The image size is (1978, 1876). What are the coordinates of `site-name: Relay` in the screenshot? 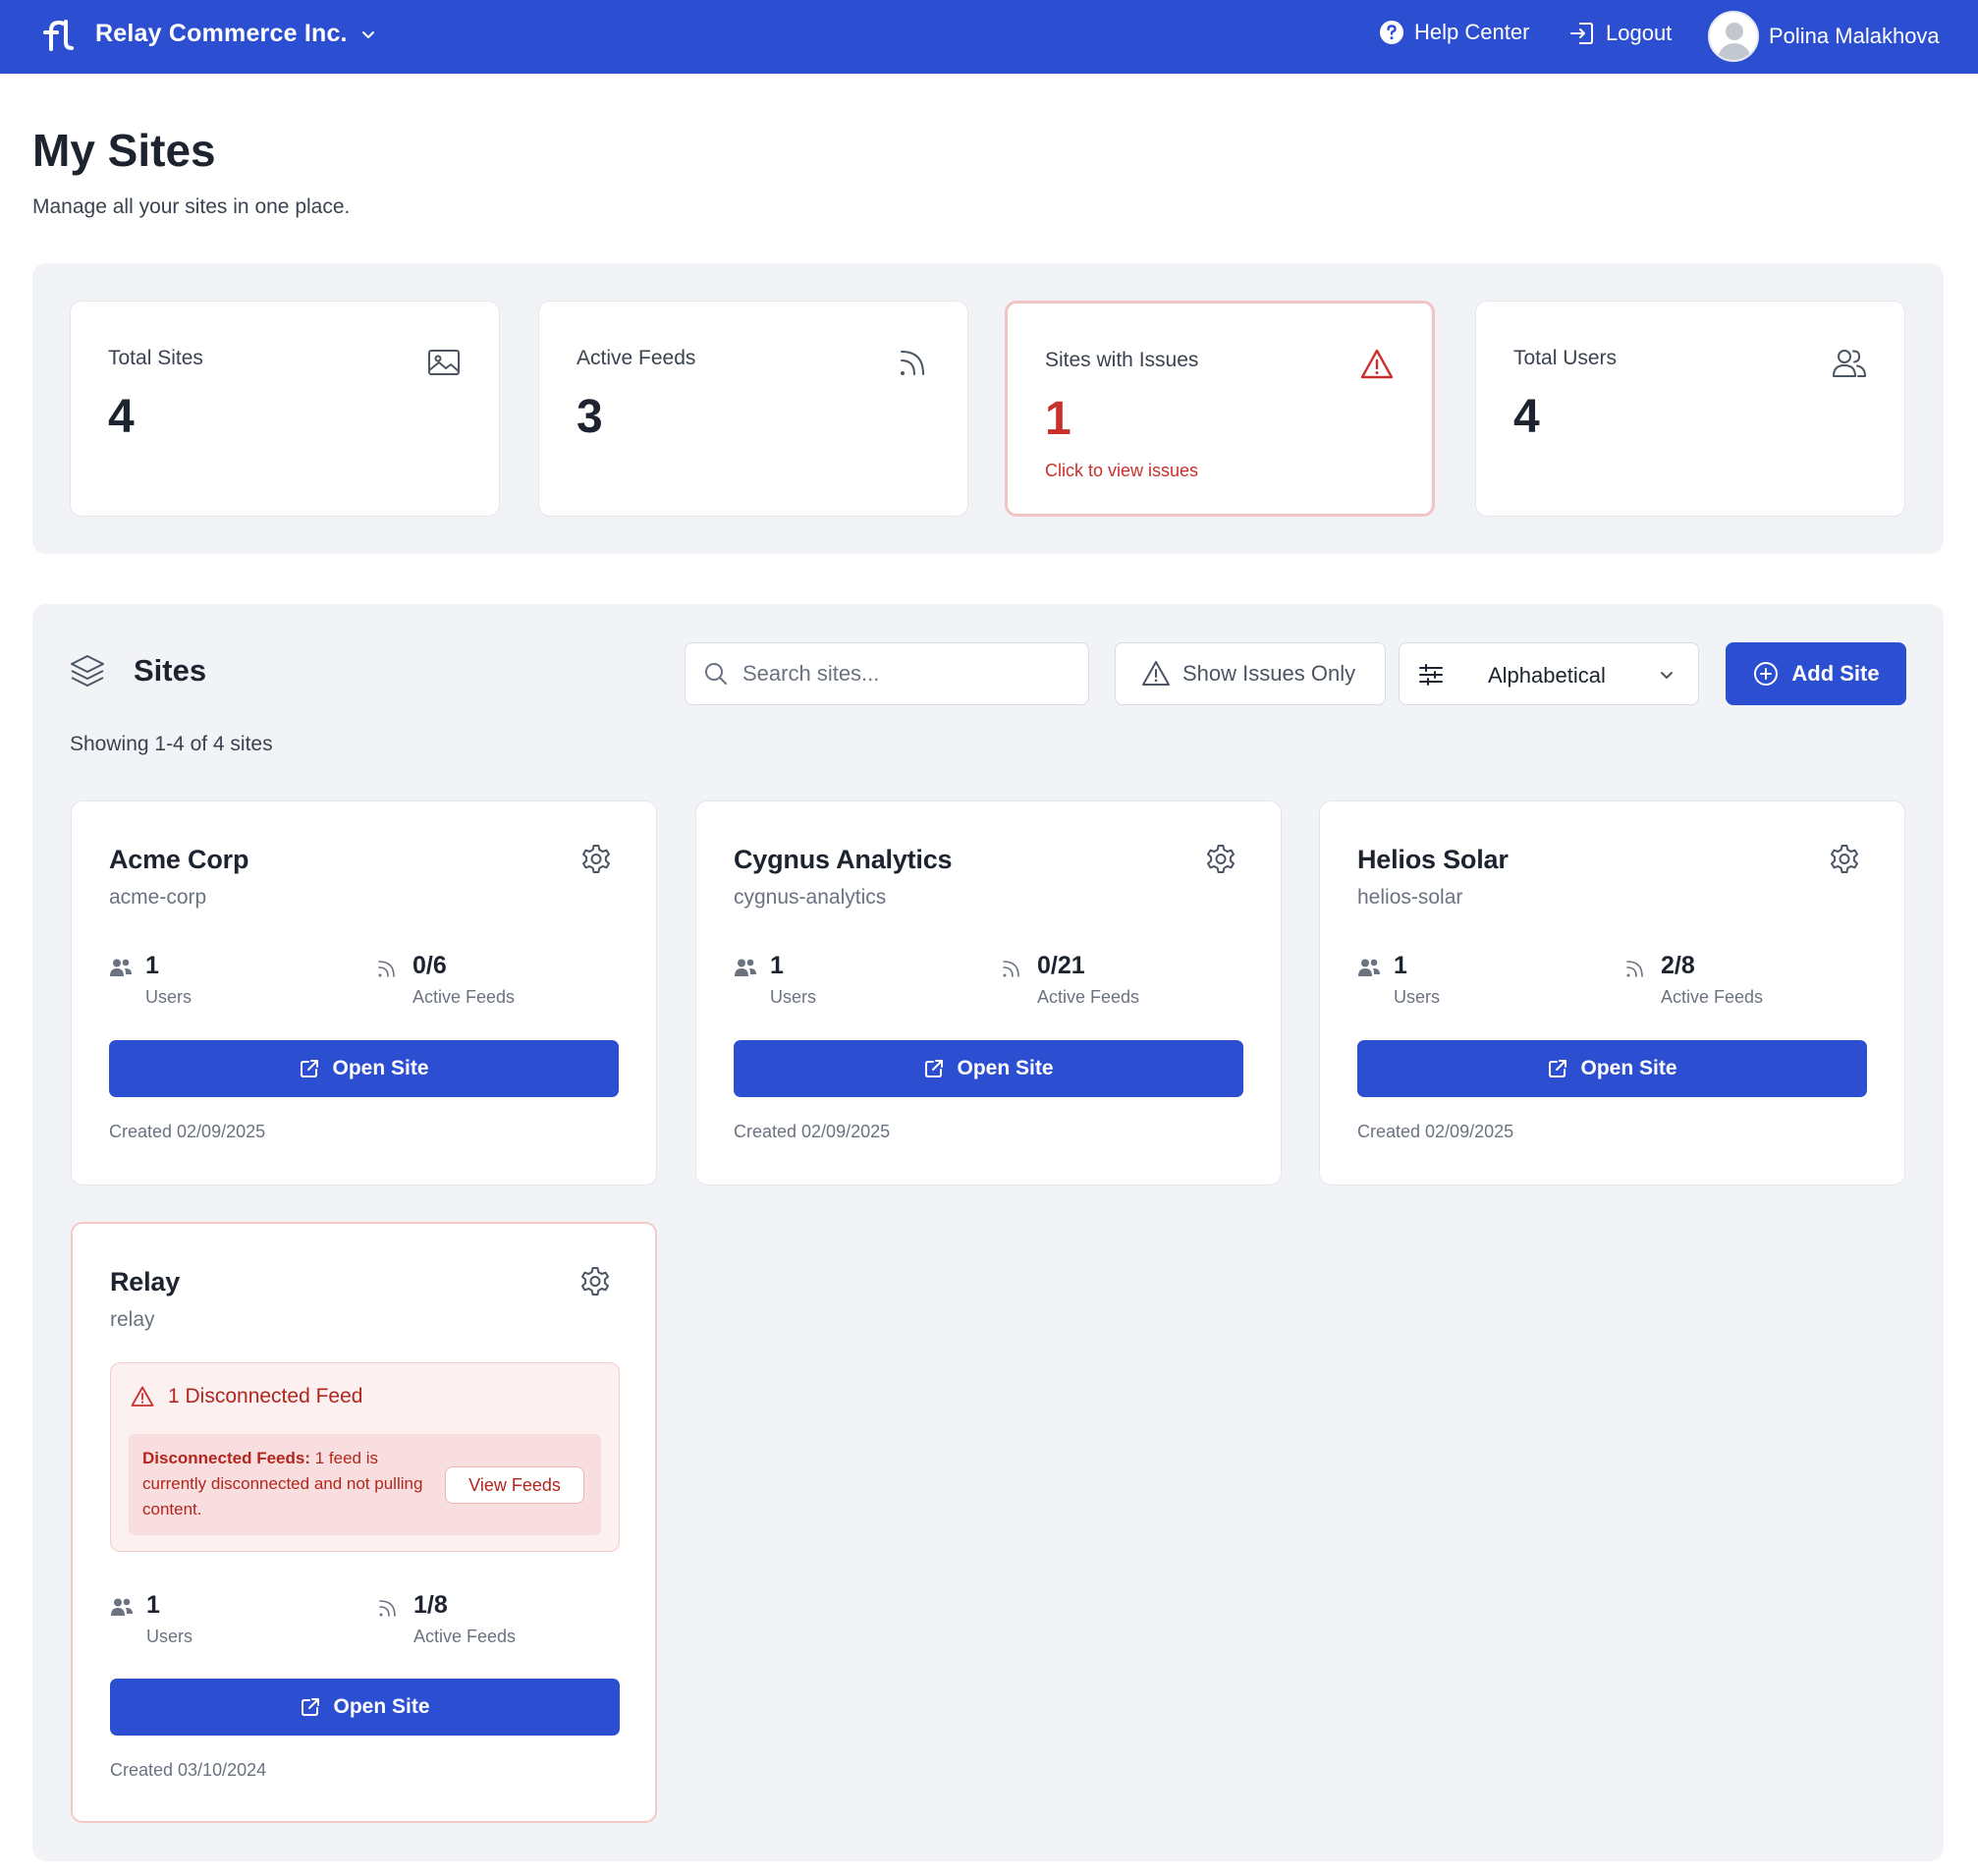 It's located at (145, 1282).